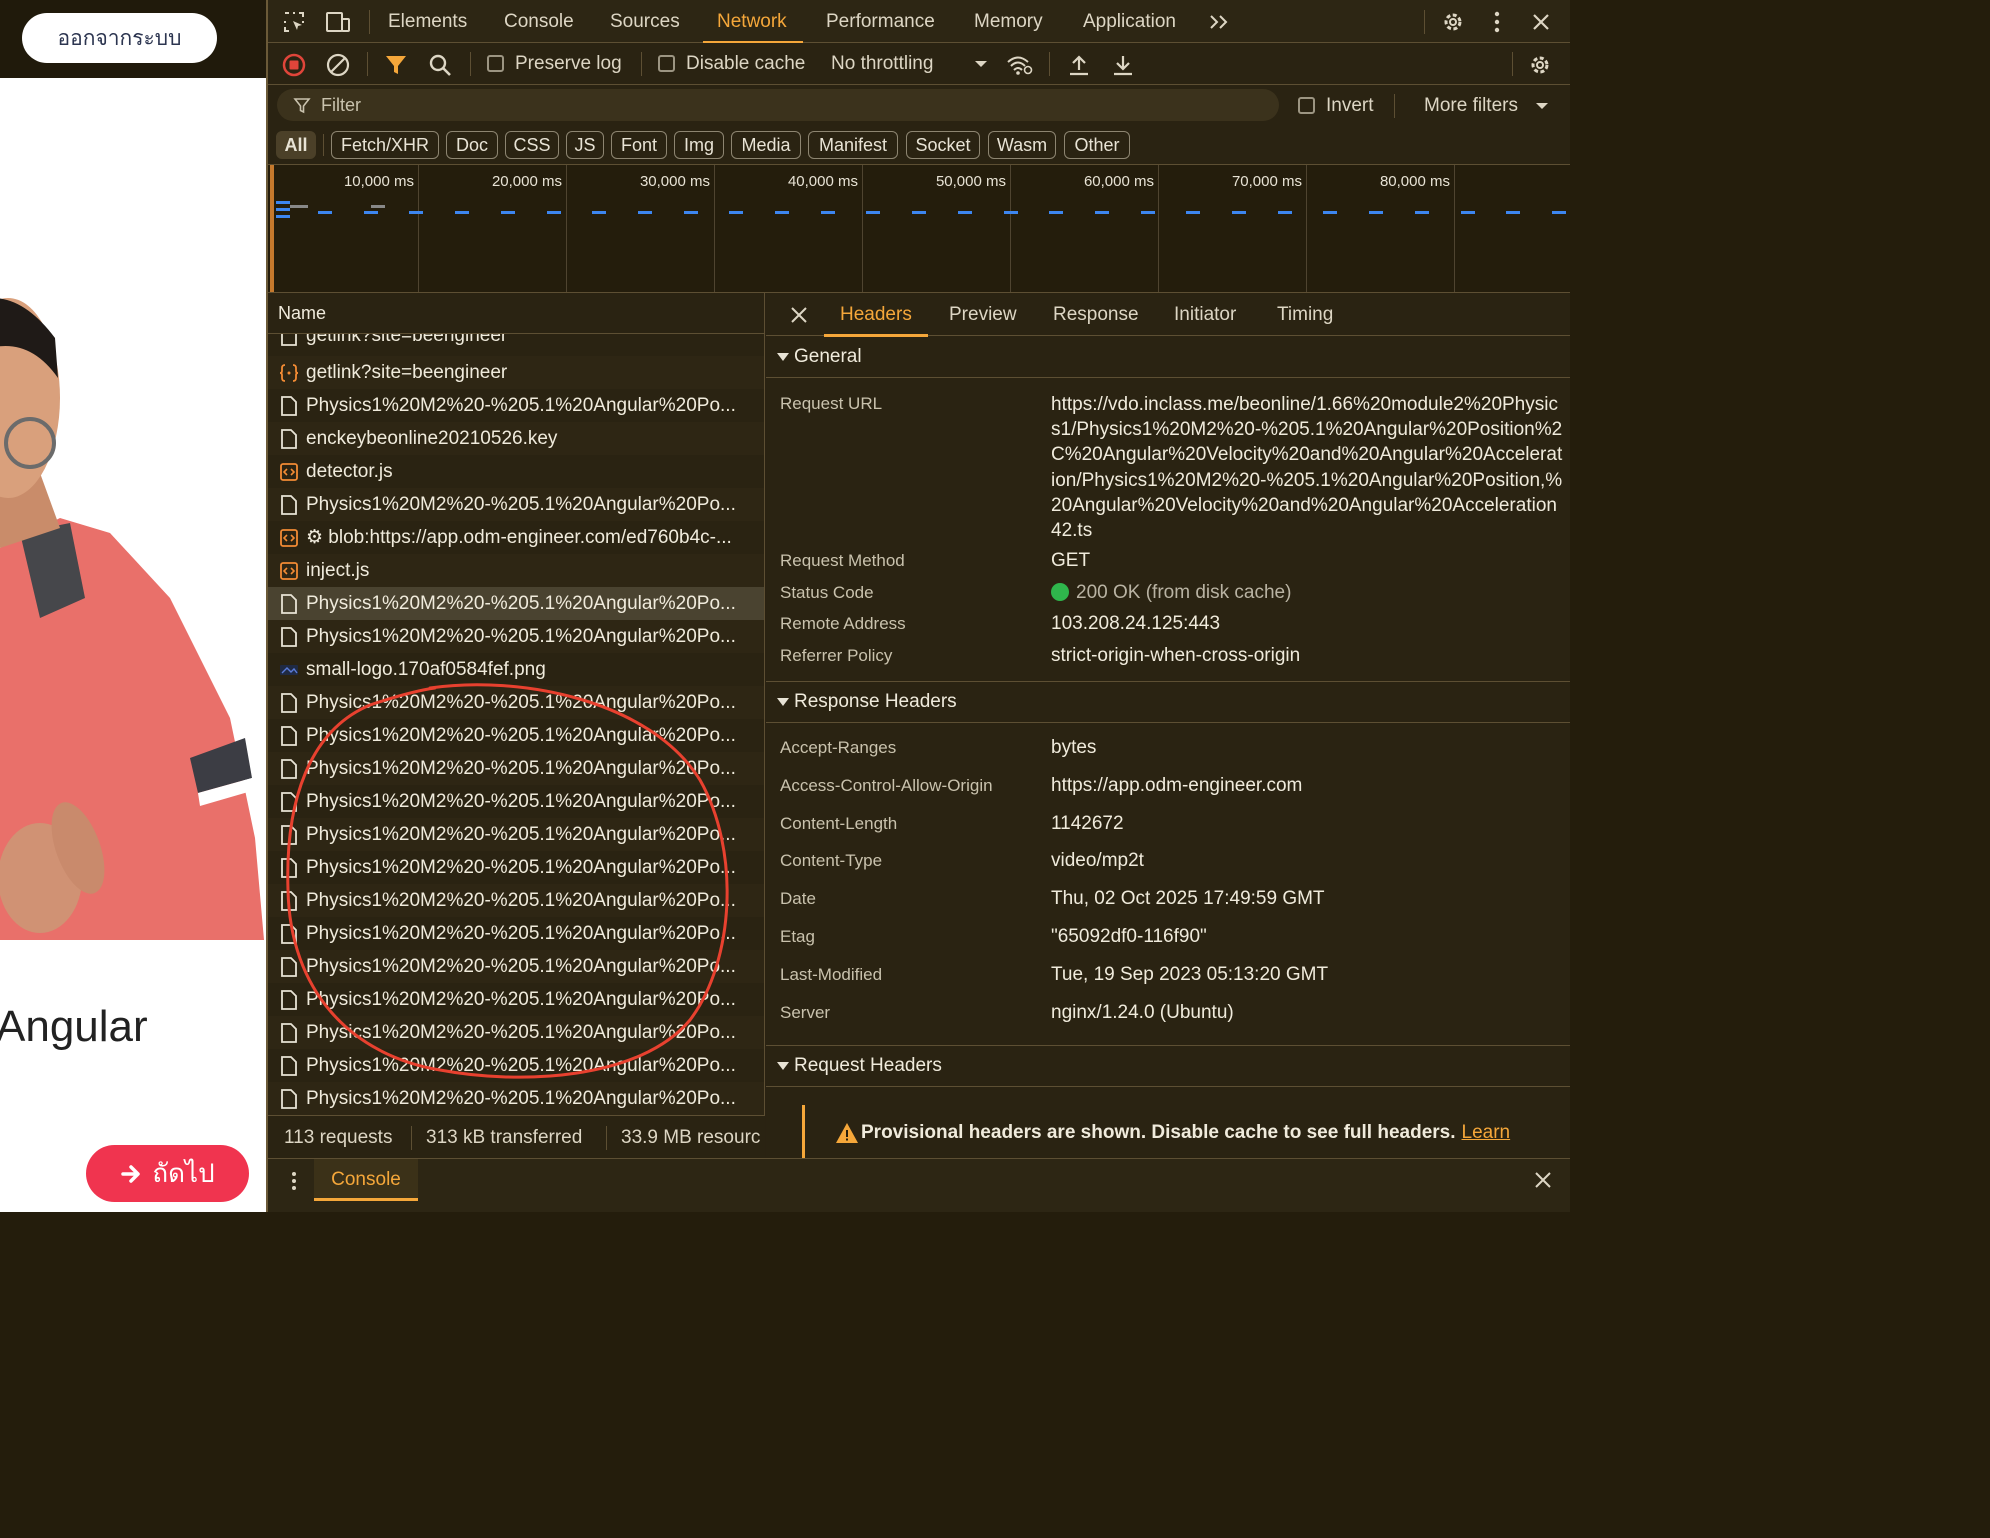 This screenshot has height=1538, width=1990. I want to click on clear-log-icon, so click(338, 65).